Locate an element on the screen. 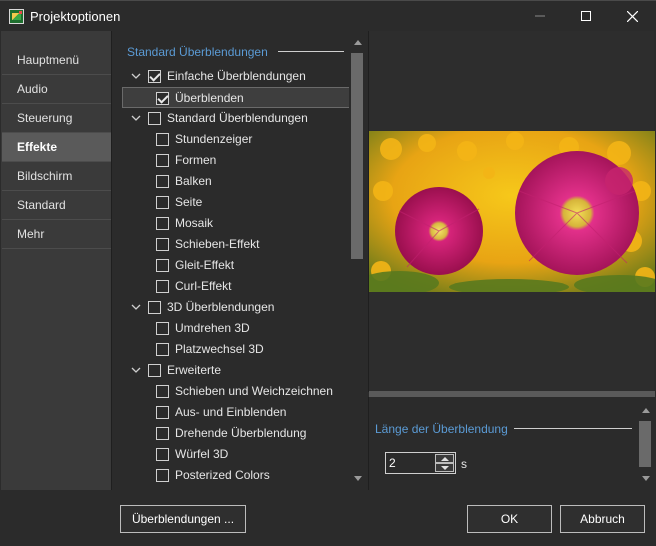 The height and width of the screenshot is (546, 656). tree-label: Überblenden is located at coordinates (209, 98).